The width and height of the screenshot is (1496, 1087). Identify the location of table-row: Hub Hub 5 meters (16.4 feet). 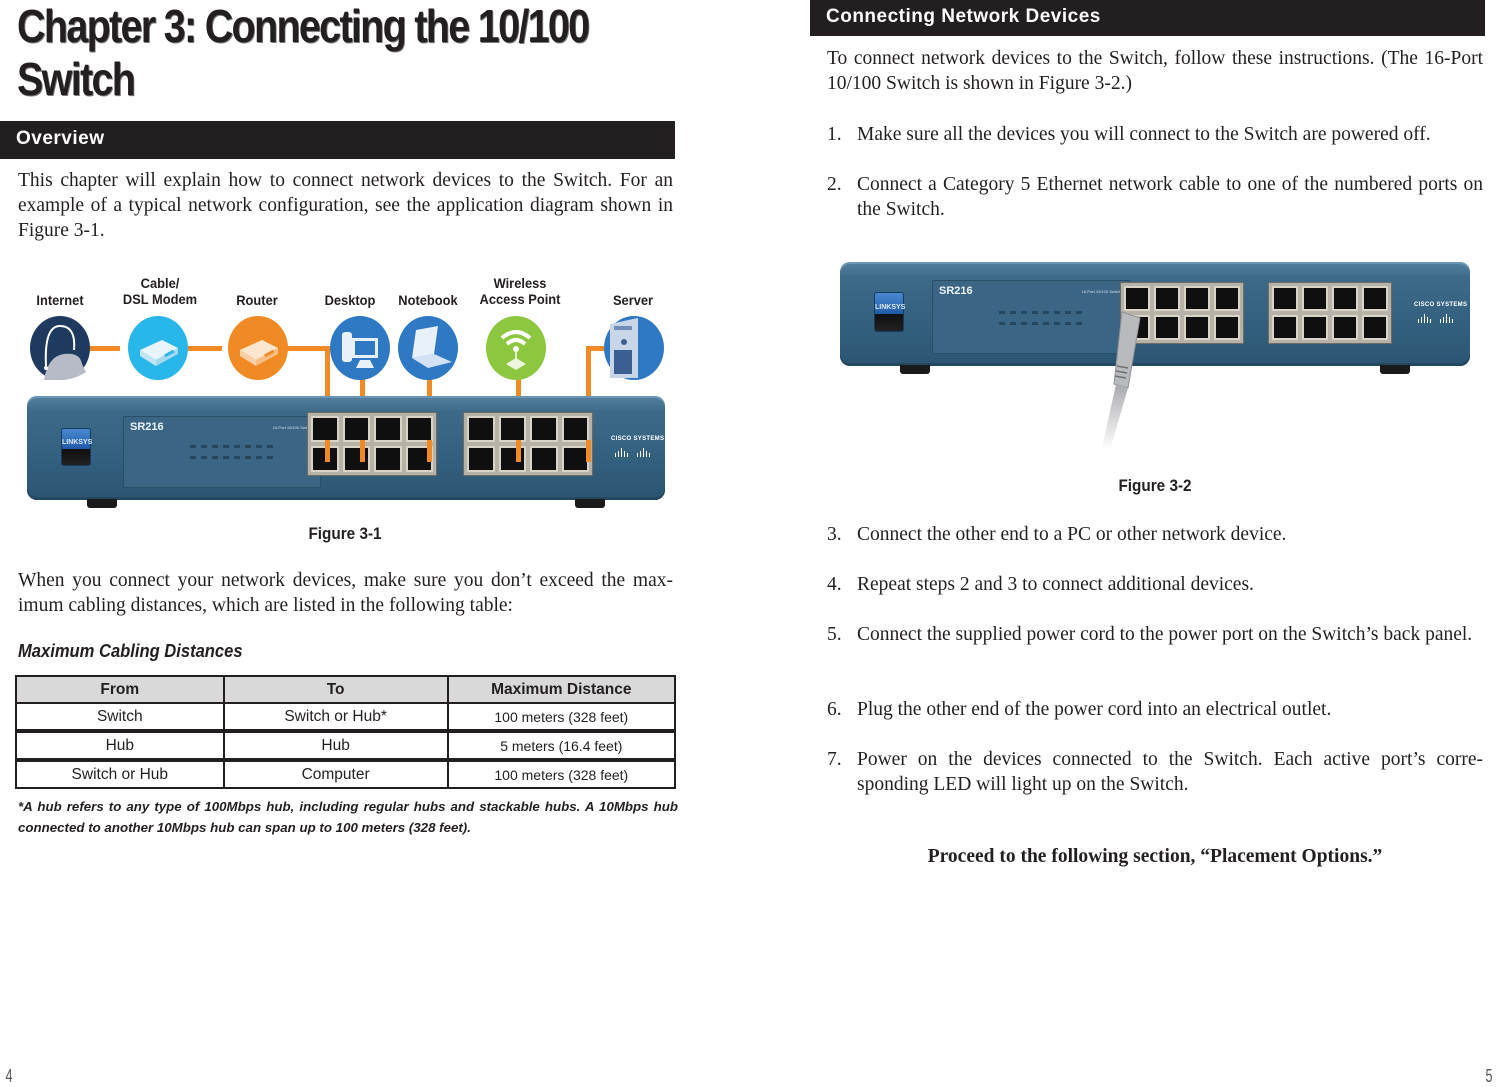
(346, 745).